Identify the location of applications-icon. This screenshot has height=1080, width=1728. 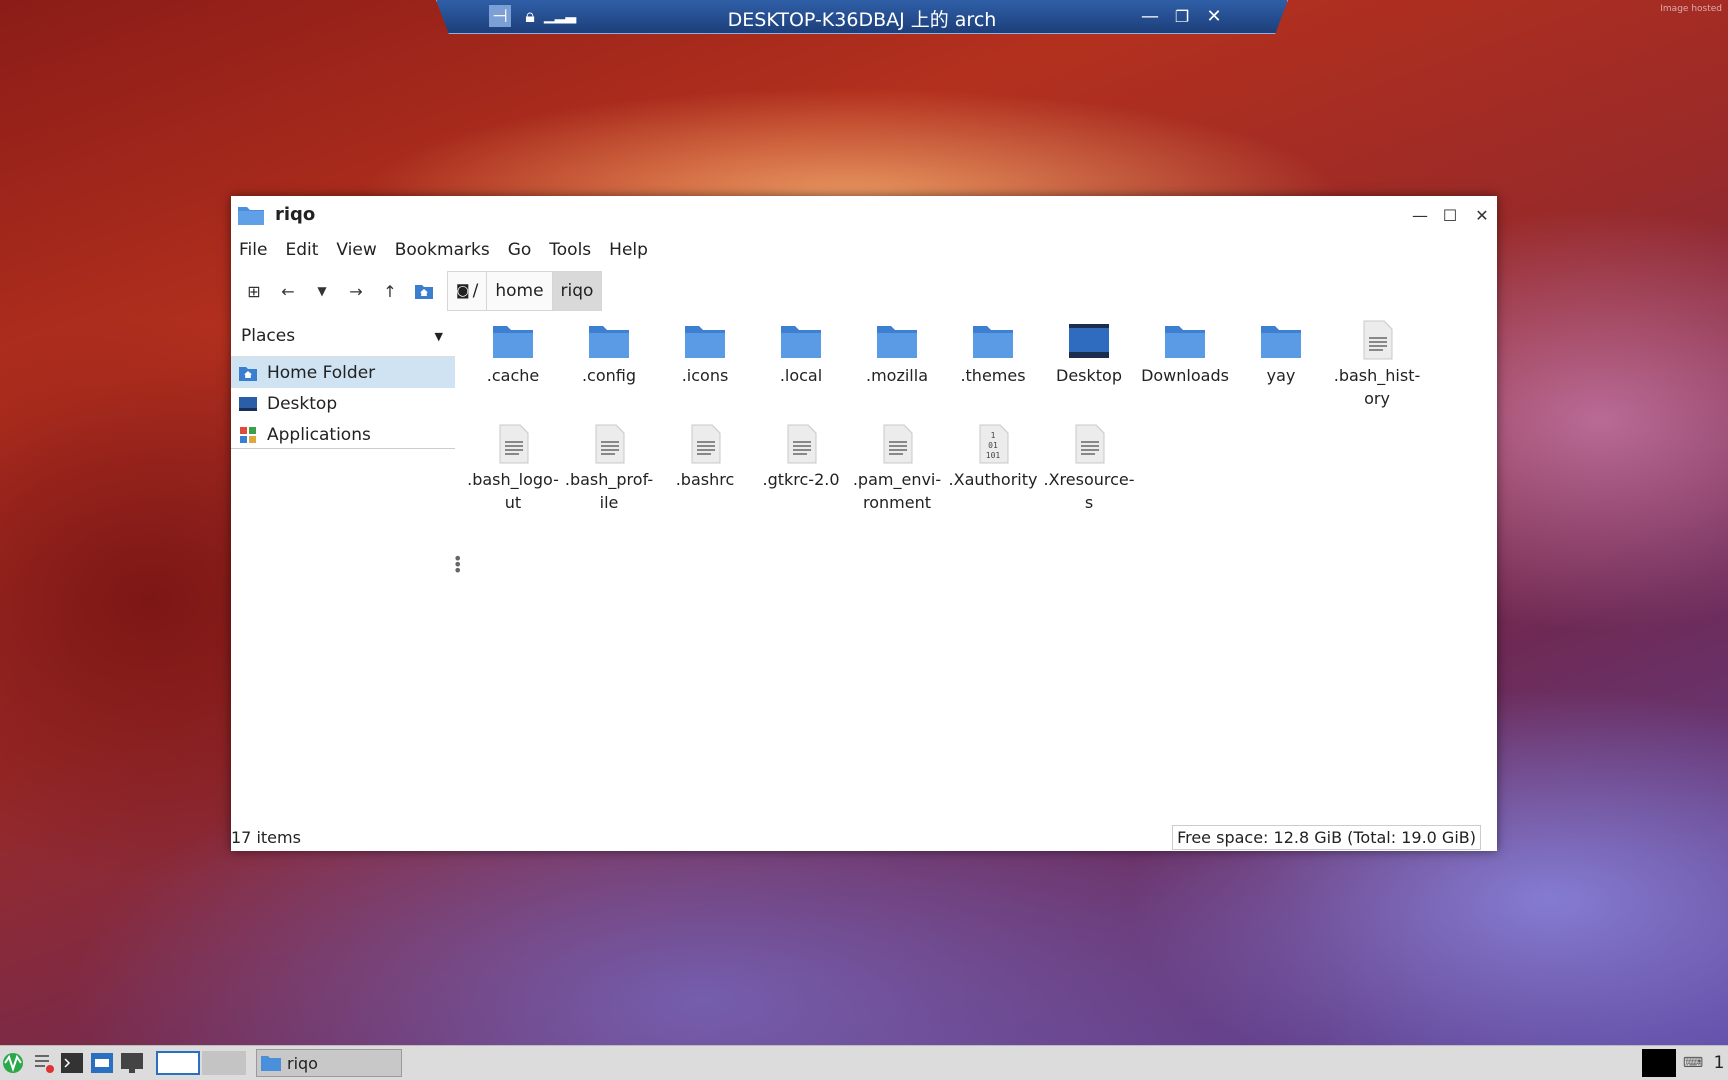
(248, 434).